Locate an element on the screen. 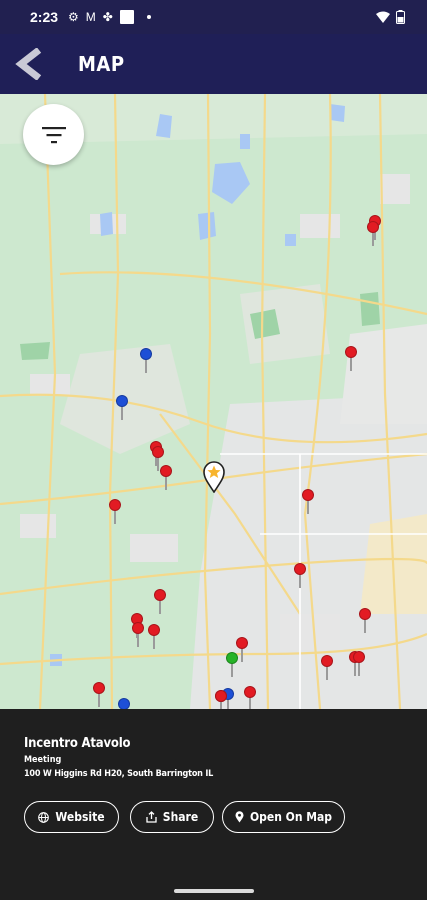 The image size is (427, 900). globe-icon is located at coordinates (44, 817).